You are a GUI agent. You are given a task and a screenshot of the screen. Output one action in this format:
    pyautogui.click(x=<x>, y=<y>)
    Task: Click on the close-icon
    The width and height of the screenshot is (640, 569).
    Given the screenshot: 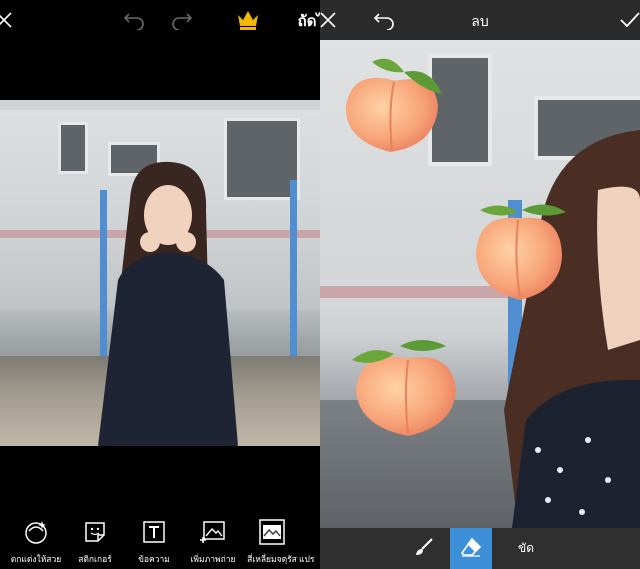 What is the action you would take?
    pyautogui.click(x=9, y=20)
    